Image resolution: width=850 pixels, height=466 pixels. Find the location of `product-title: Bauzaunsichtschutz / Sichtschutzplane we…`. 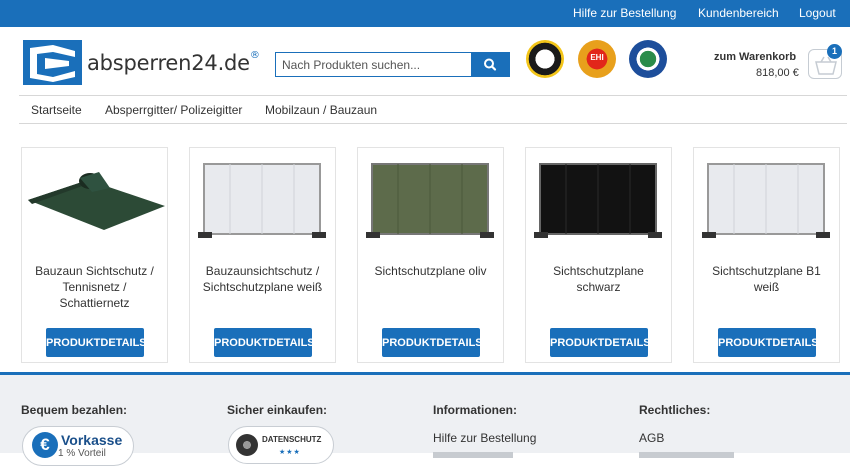

product-title: Bauzaunsichtschutz / Sichtschutzplane we… is located at coordinates (262, 279).